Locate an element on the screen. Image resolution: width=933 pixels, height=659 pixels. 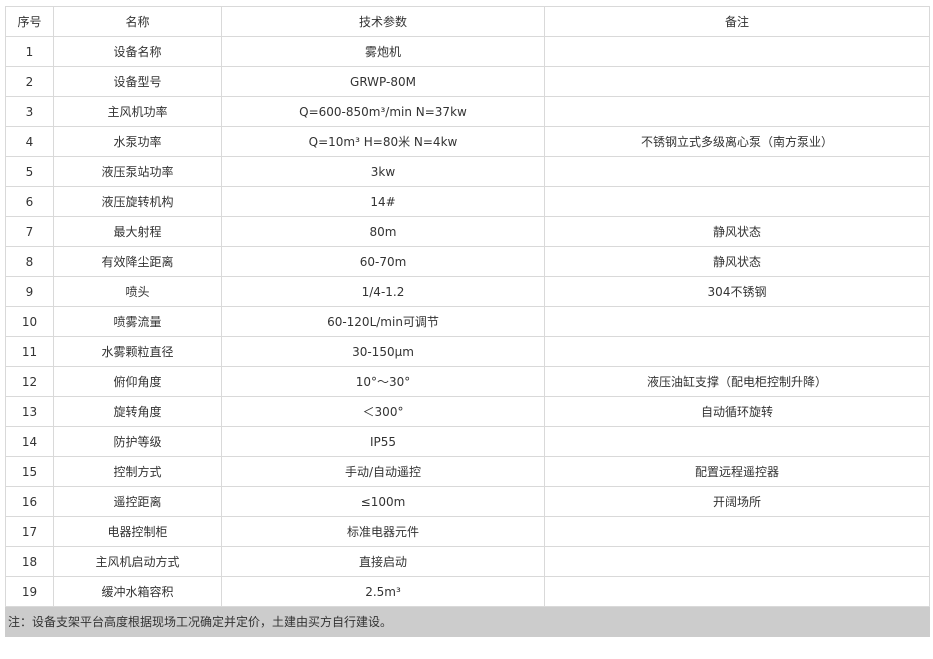
table-row: 11 水雾颗粒直径 30-150μm is located at coordinates (467, 351).